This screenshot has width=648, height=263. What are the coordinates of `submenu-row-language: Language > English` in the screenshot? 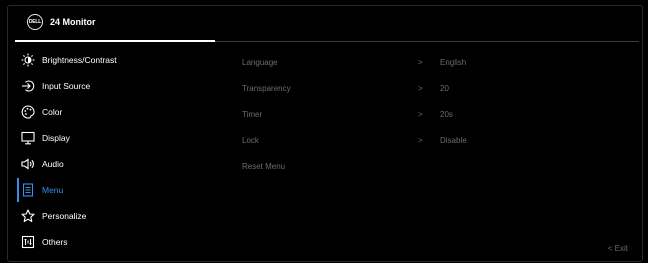 It's located at (392, 63).